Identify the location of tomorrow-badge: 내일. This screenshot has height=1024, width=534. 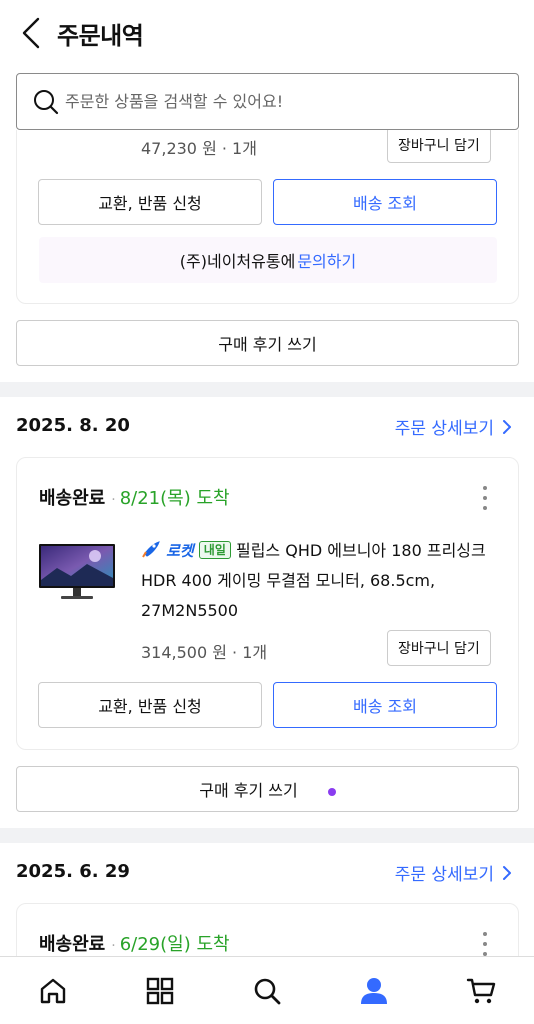
(214, 550).